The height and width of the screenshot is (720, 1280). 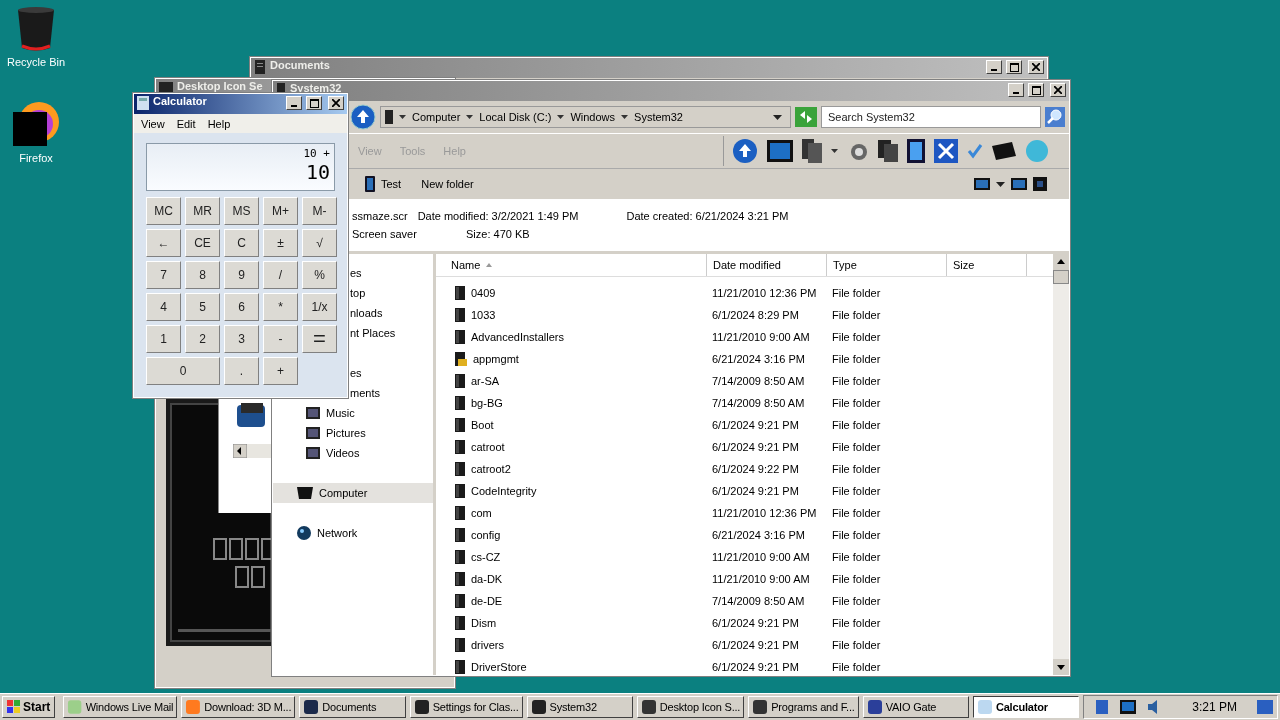 What do you see at coordinates (163, 211) in the screenshot?
I see `calculator-key: MC` at bounding box center [163, 211].